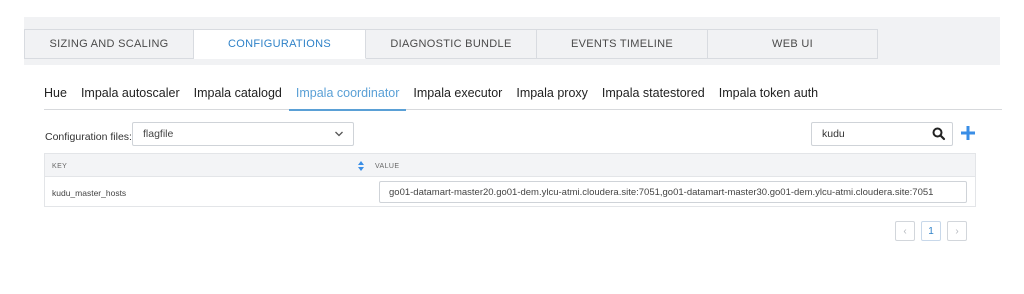  What do you see at coordinates (387, 166) in the screenshot?
I see `value-column-header: VALUE` at bounding box center [387, 166].